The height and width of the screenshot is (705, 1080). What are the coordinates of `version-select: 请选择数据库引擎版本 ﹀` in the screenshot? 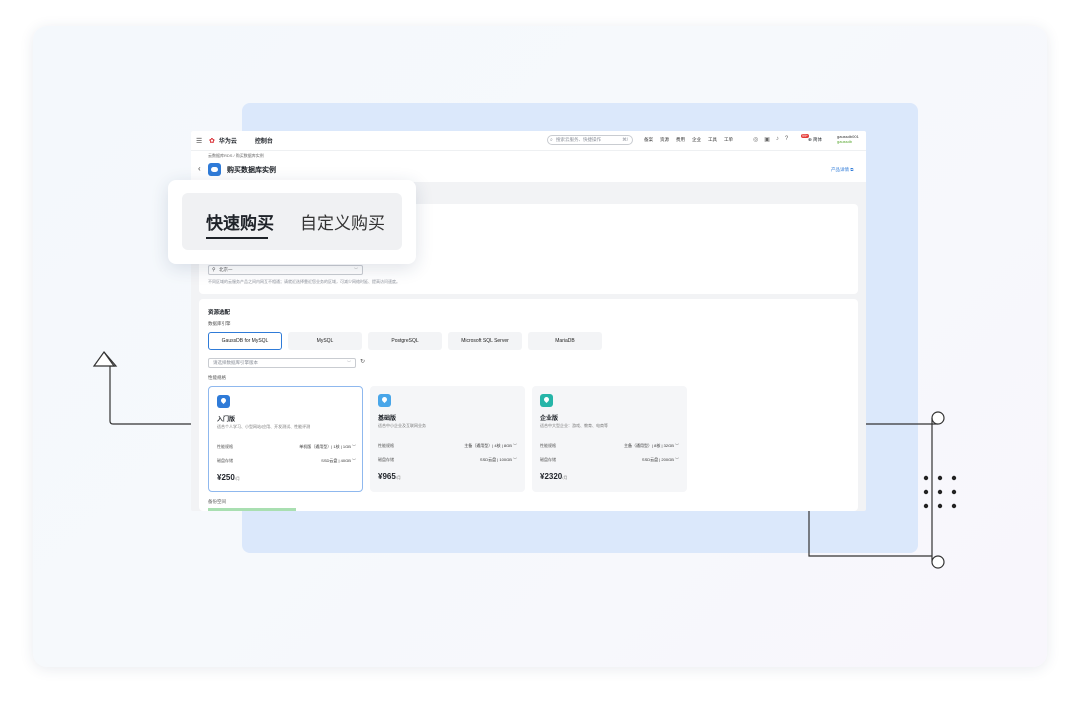 It's located at (282, 363).